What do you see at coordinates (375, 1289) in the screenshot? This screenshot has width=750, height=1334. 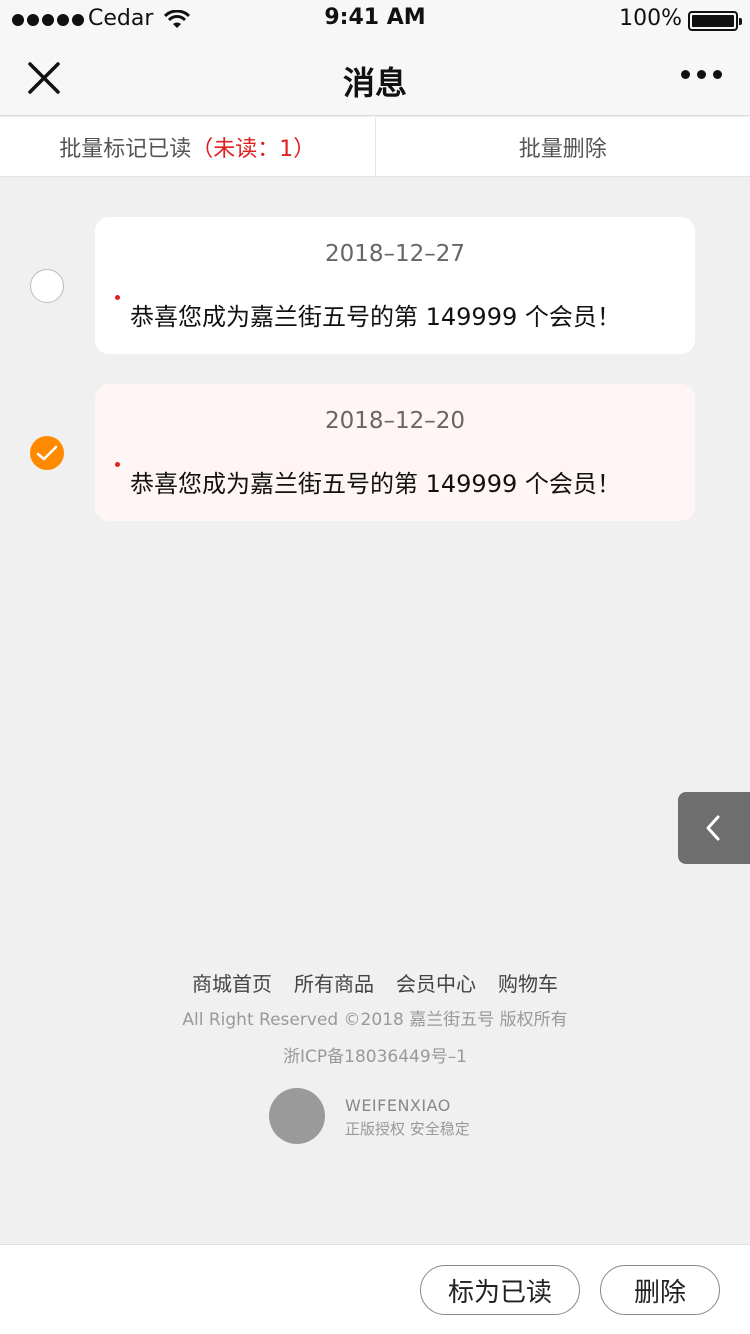 I see `bottom-action-bar: 标为已读 删除` at bounding box center [375, 1289].